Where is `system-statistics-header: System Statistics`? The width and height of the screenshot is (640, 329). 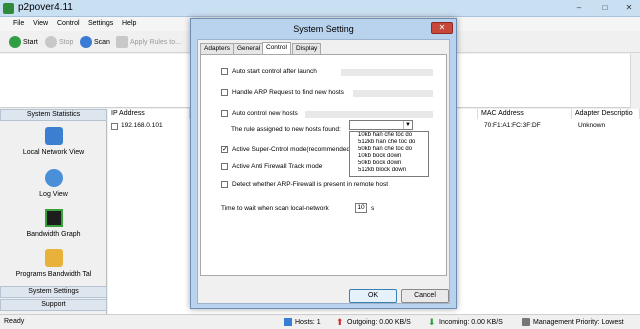
system-statistics-header: System Statistics is located at coordinates (53, 115).